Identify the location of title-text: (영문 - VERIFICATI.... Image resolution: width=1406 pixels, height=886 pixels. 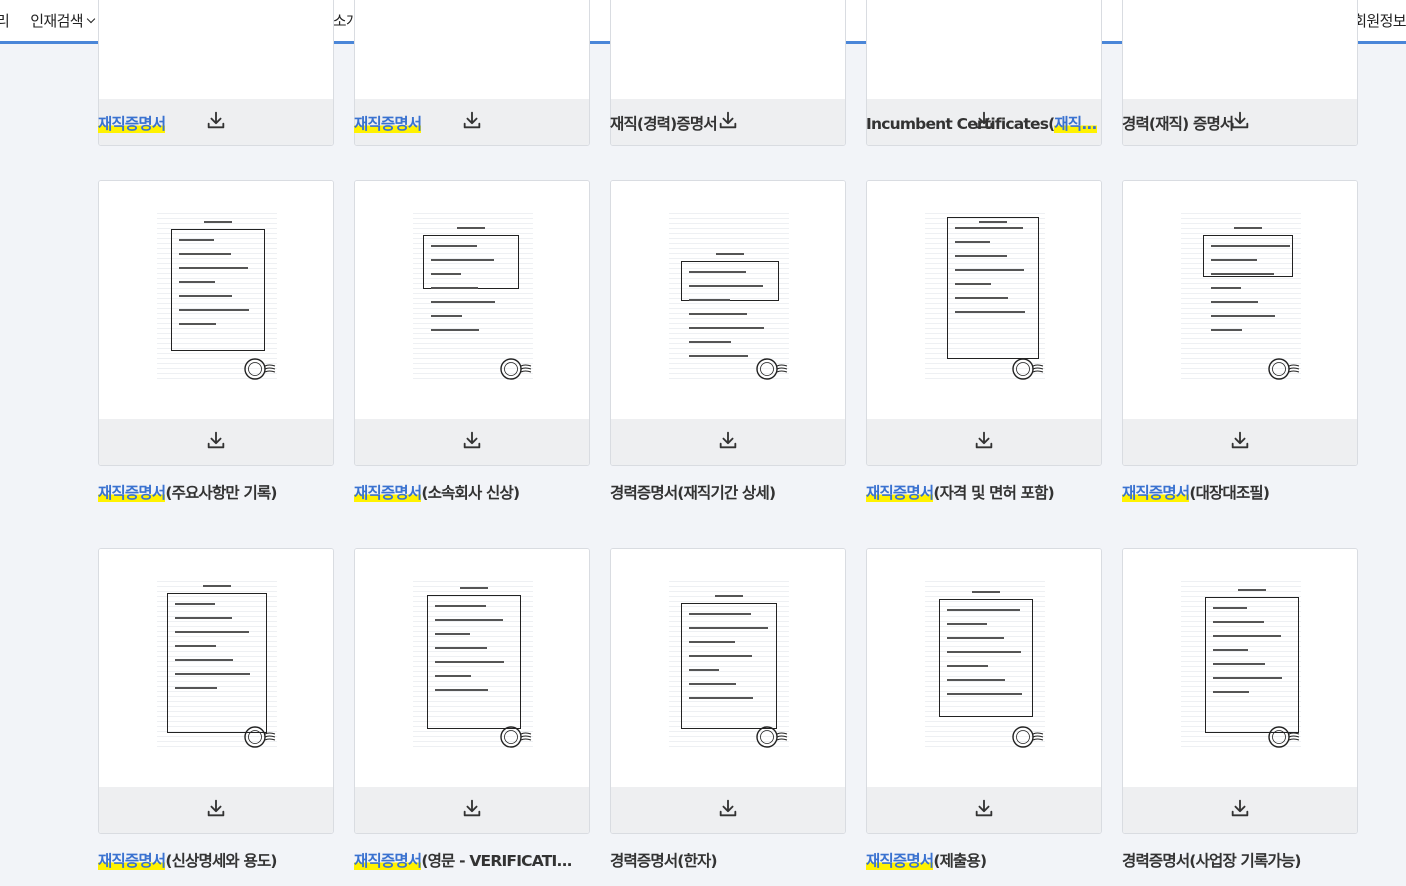
(496, 861).